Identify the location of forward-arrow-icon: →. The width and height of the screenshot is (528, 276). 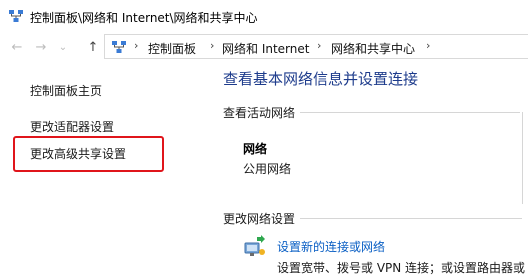
(41, 47).